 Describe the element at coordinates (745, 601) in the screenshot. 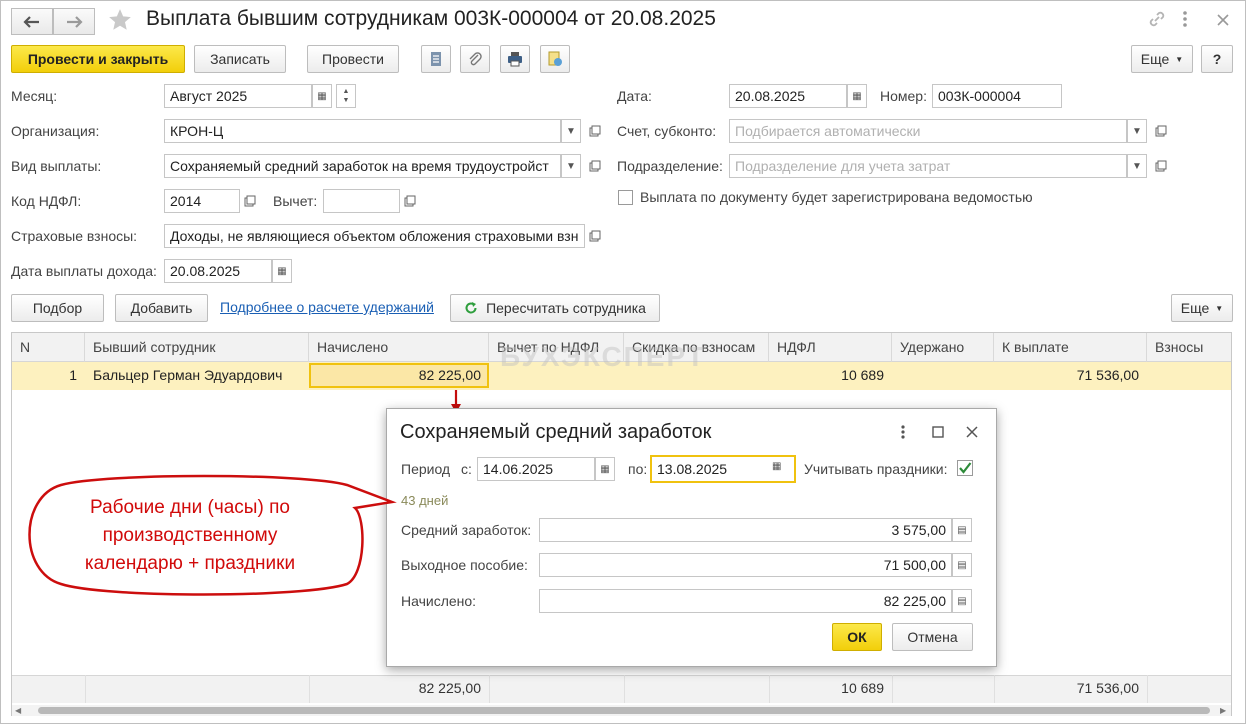

I see `dialog-accrued-field: 82 225,00` at that location.